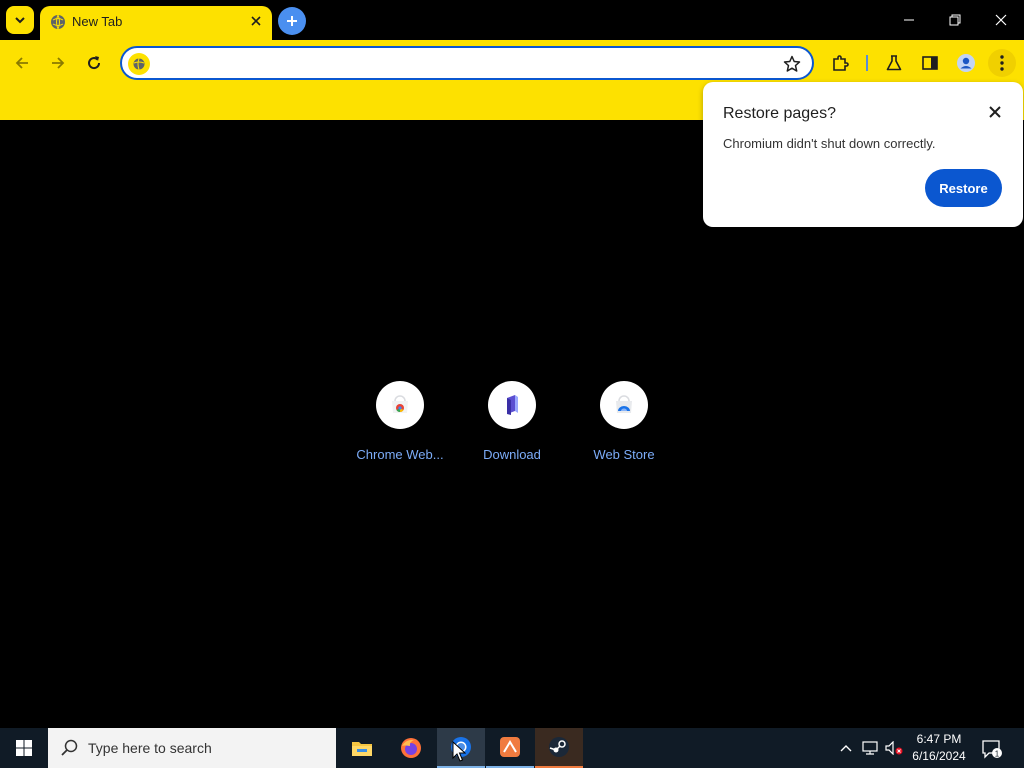  I want to click on tab-search-button, so click(20, 20).